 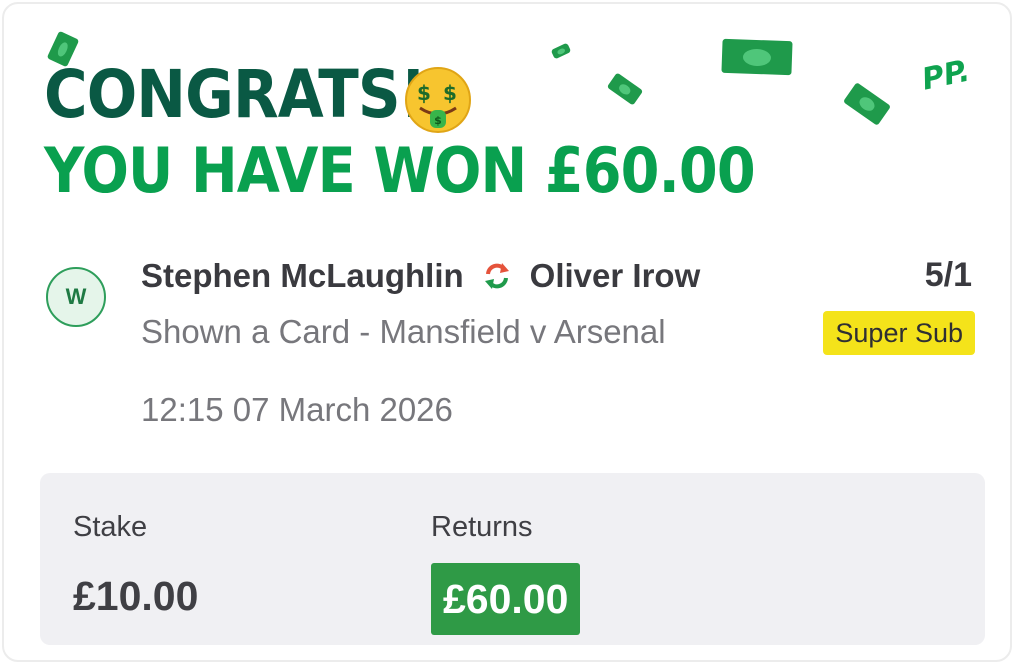 I want to click on stake-label: Stake, so click(x=110, y=527).